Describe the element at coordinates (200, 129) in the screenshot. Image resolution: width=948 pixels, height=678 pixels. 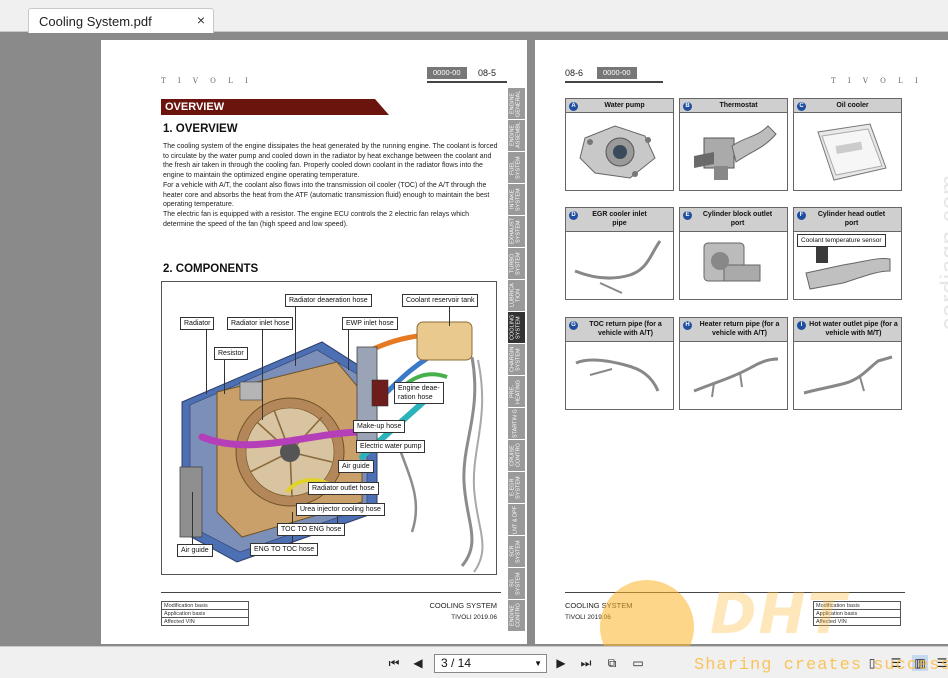
I see `overview-title: 1. OVERVIEW` at that location.